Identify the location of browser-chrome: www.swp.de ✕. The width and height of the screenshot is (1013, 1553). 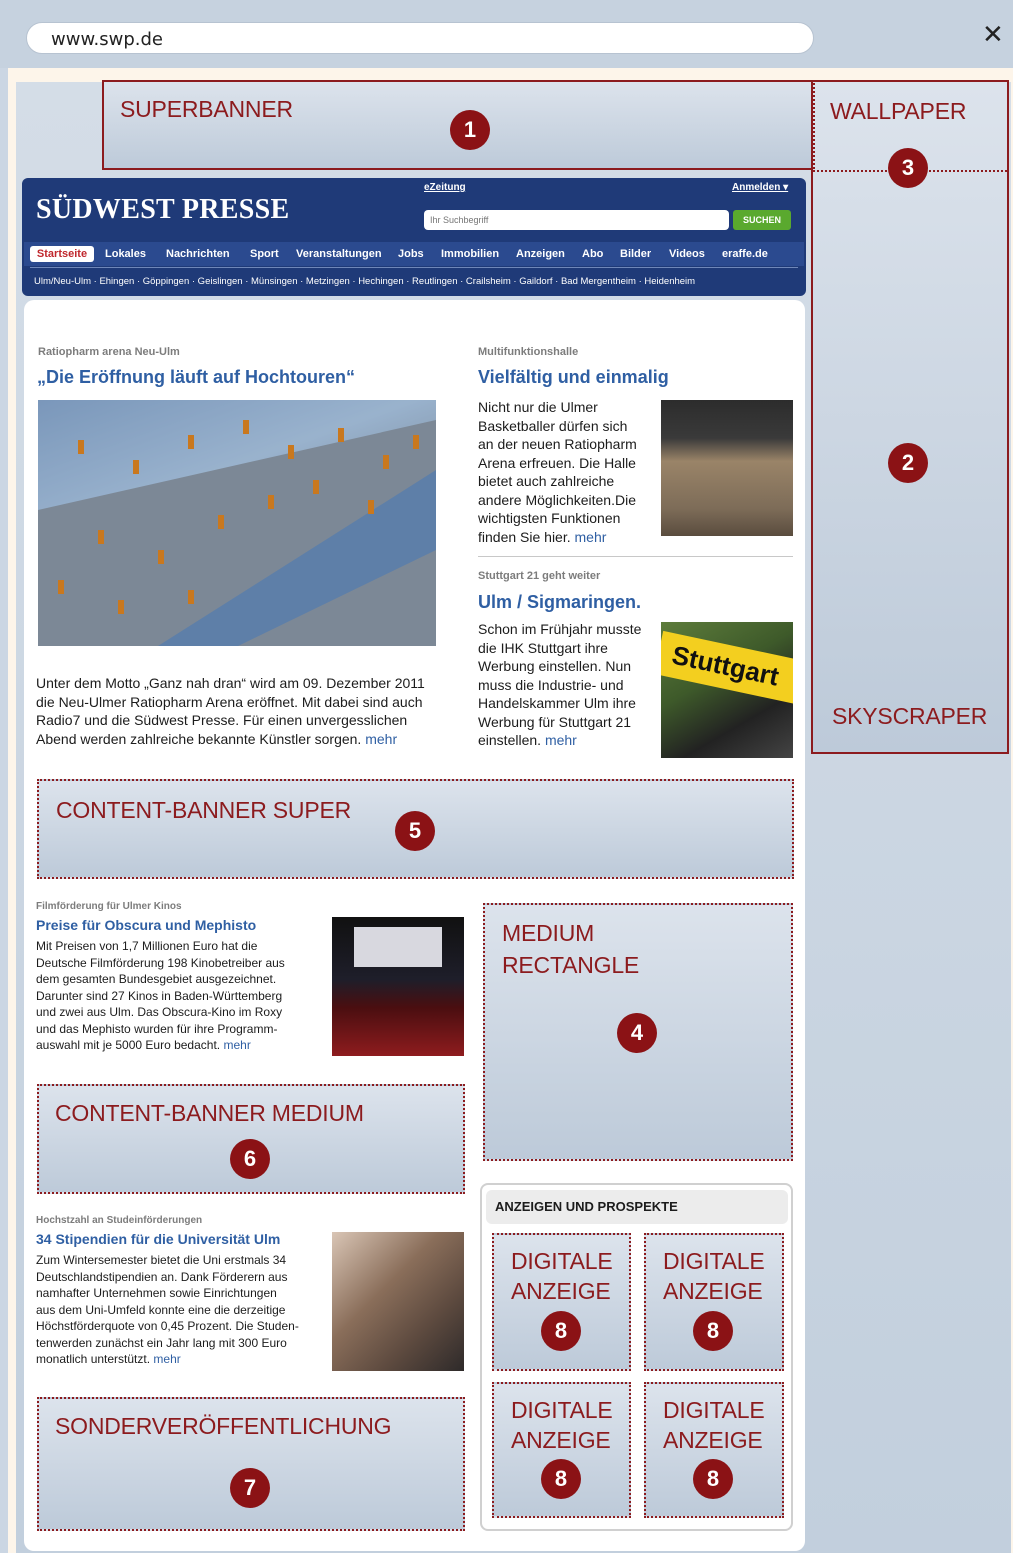
(506, 34).